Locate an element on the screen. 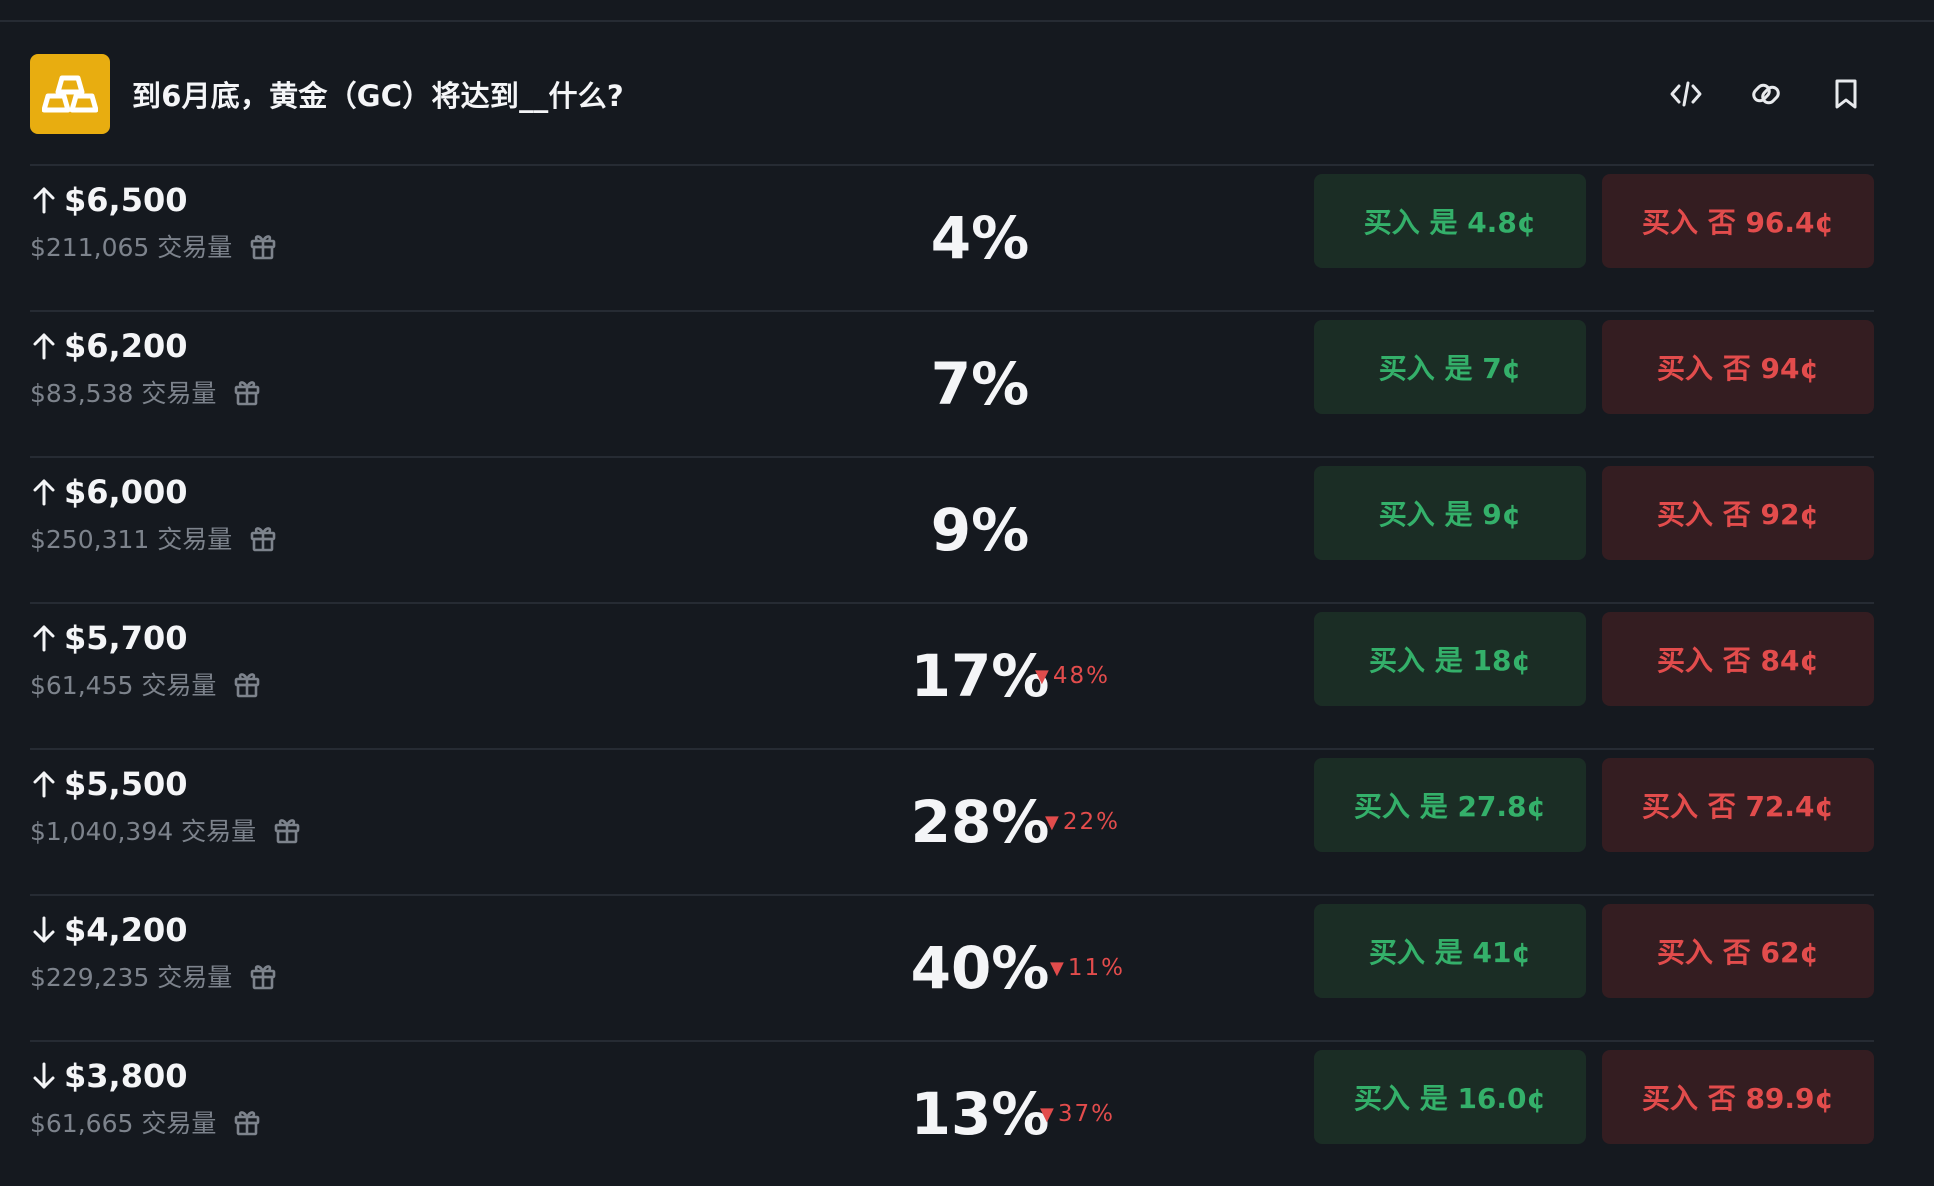 This screenshot has height=1186, width=1934. probability-change: ▼ 11% is located at coordinates (1087, 968).